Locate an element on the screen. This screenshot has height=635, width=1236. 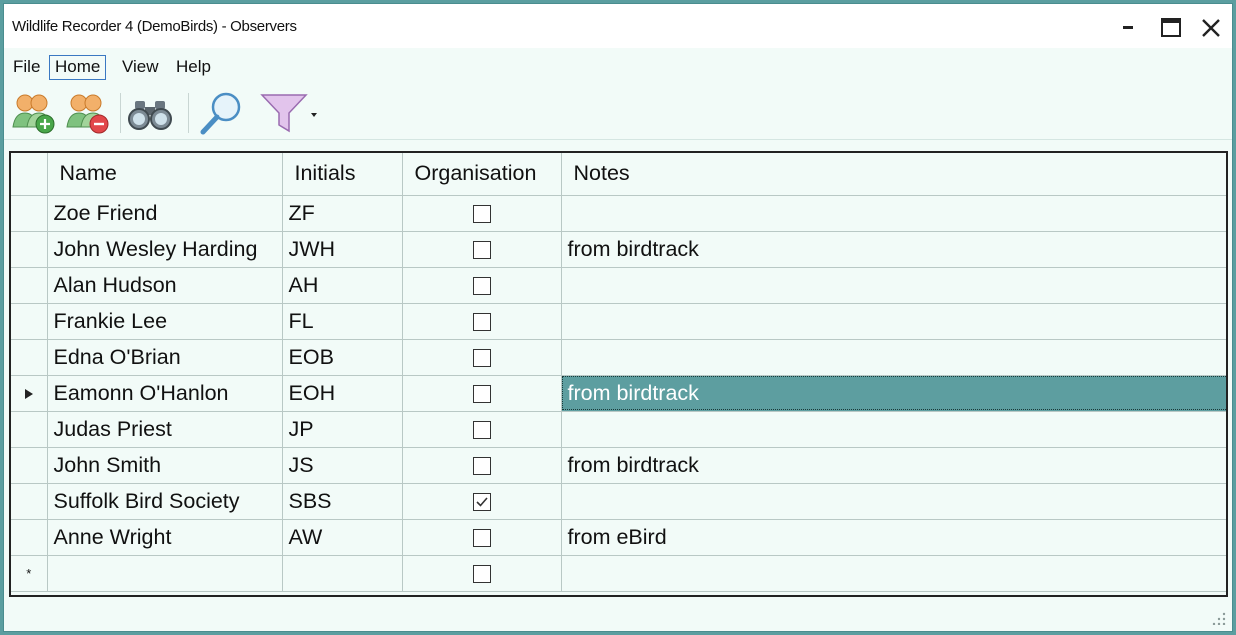
cell-name: Anne Wright is located at coordinates (164, 537).